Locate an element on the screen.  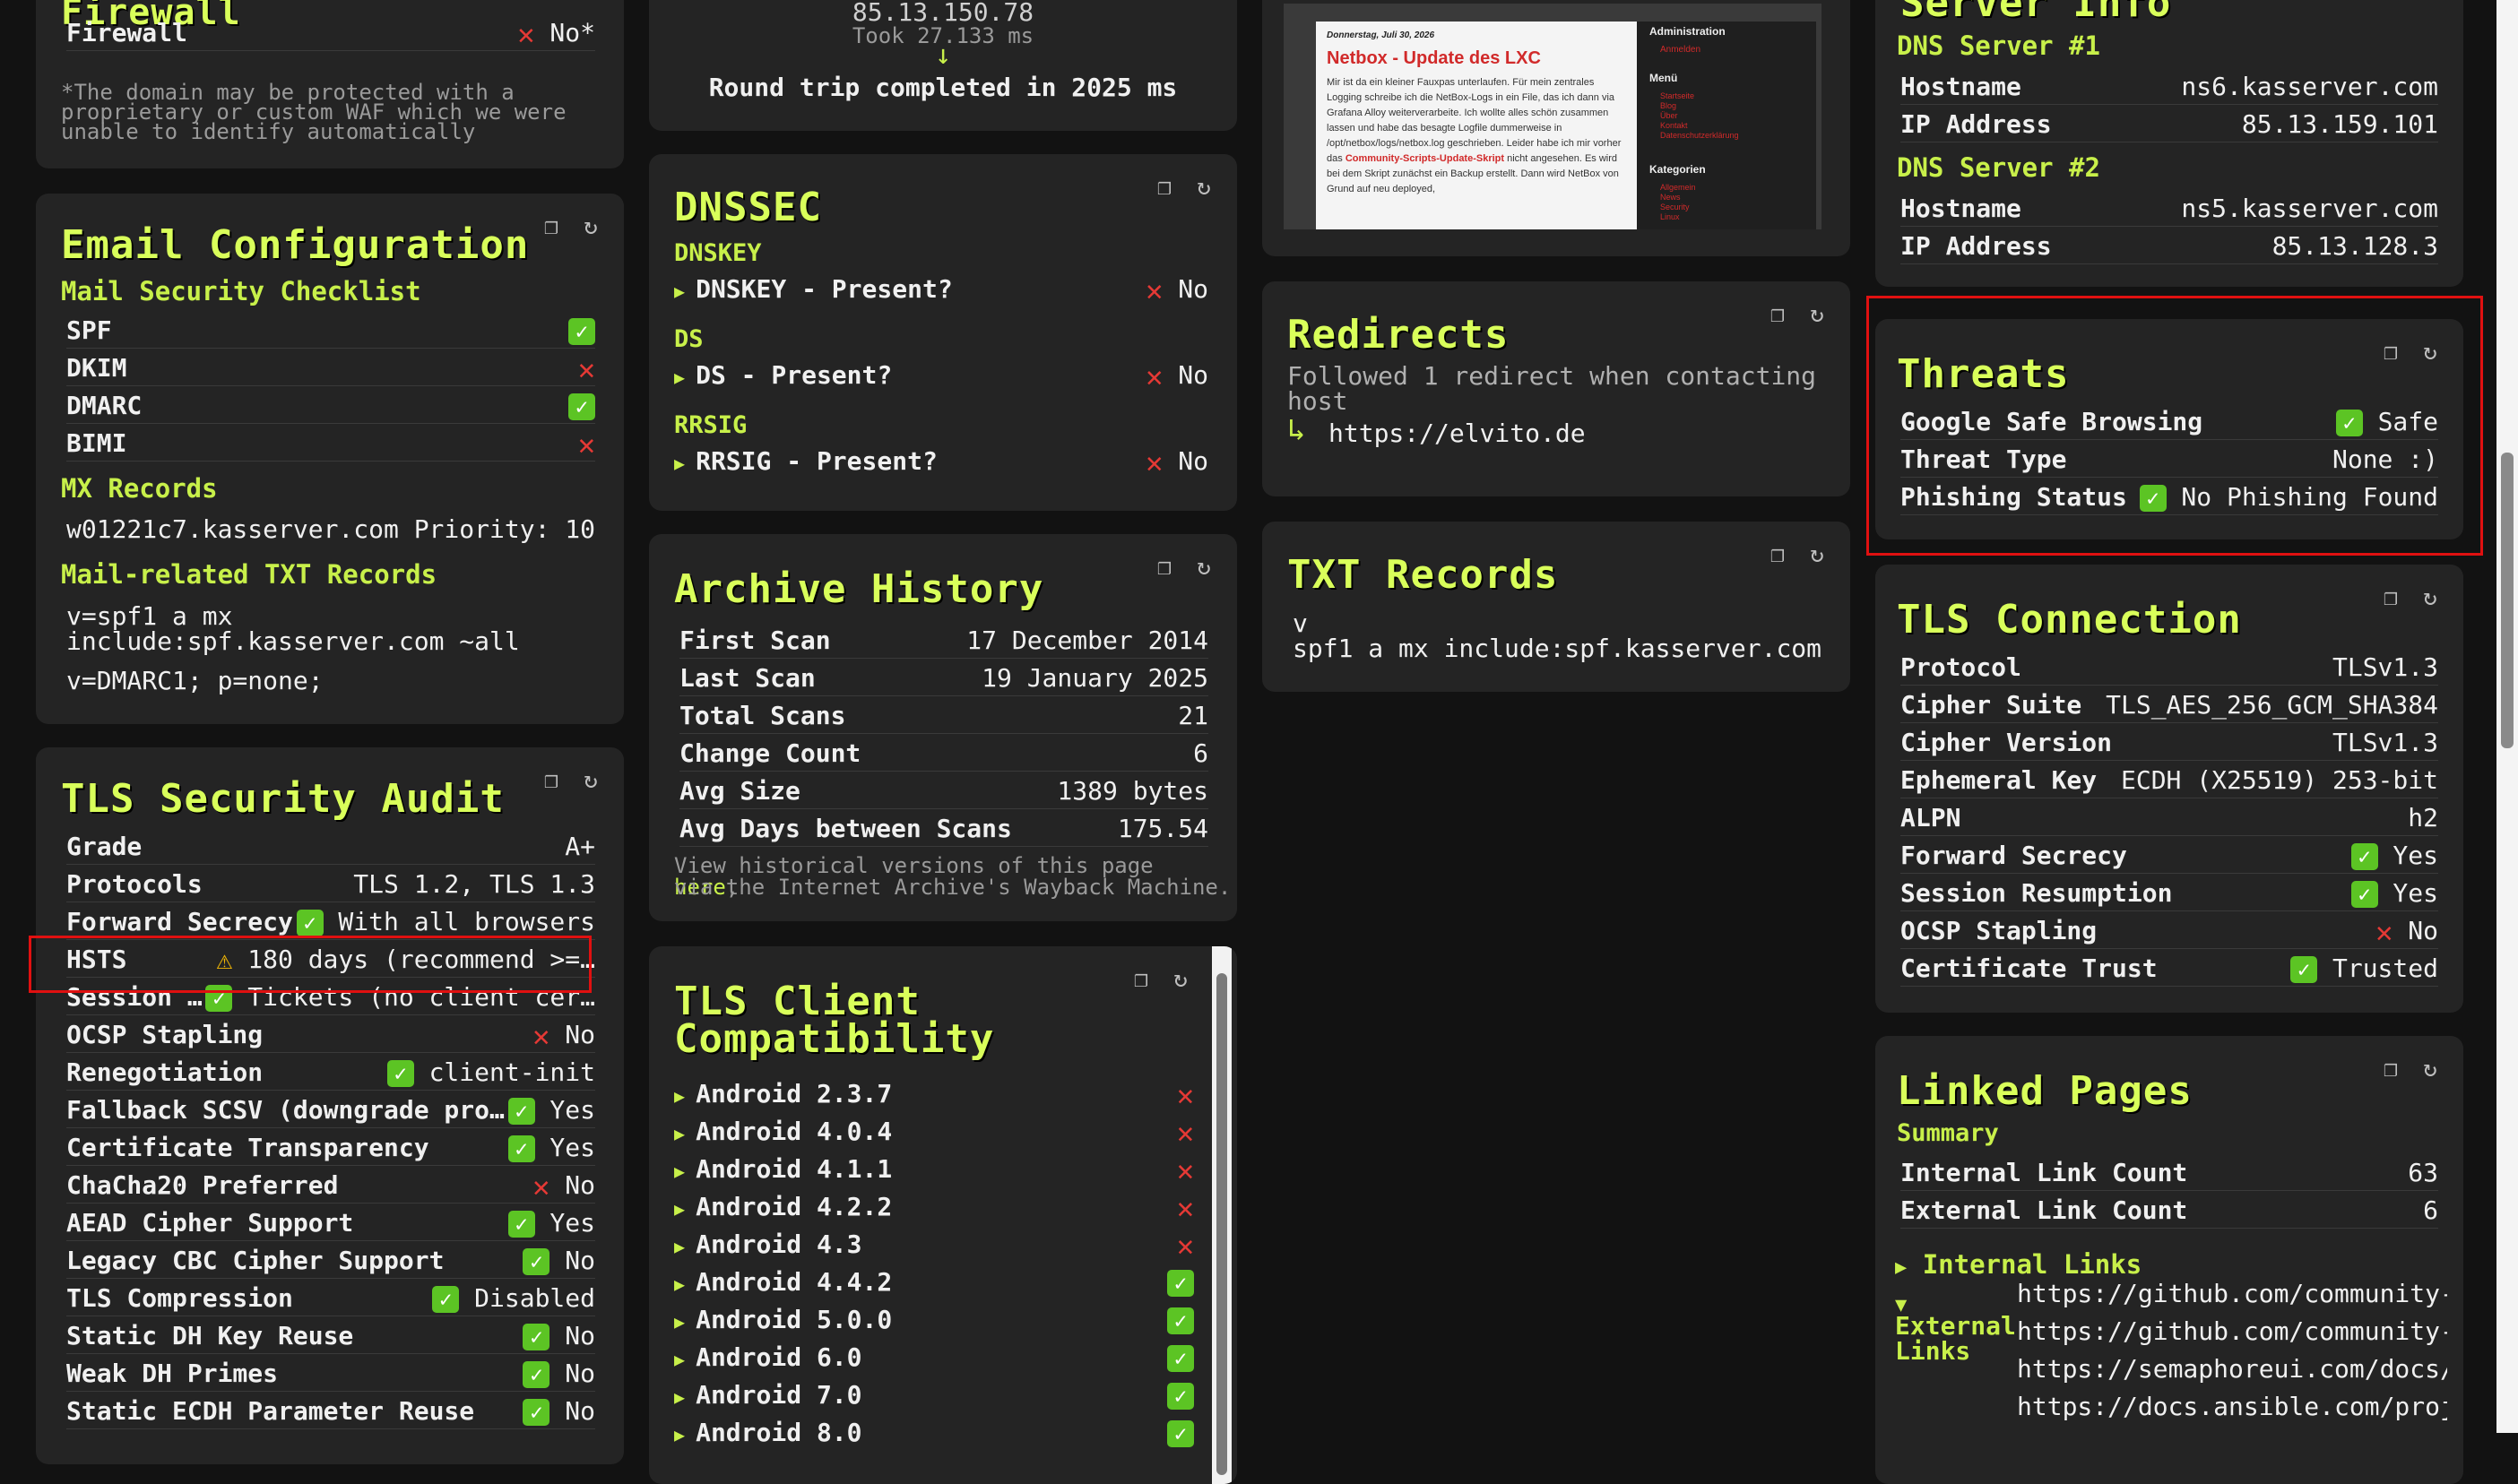
archive-row: Avg Size 1389 bytes is located at coordinates (943, 791).